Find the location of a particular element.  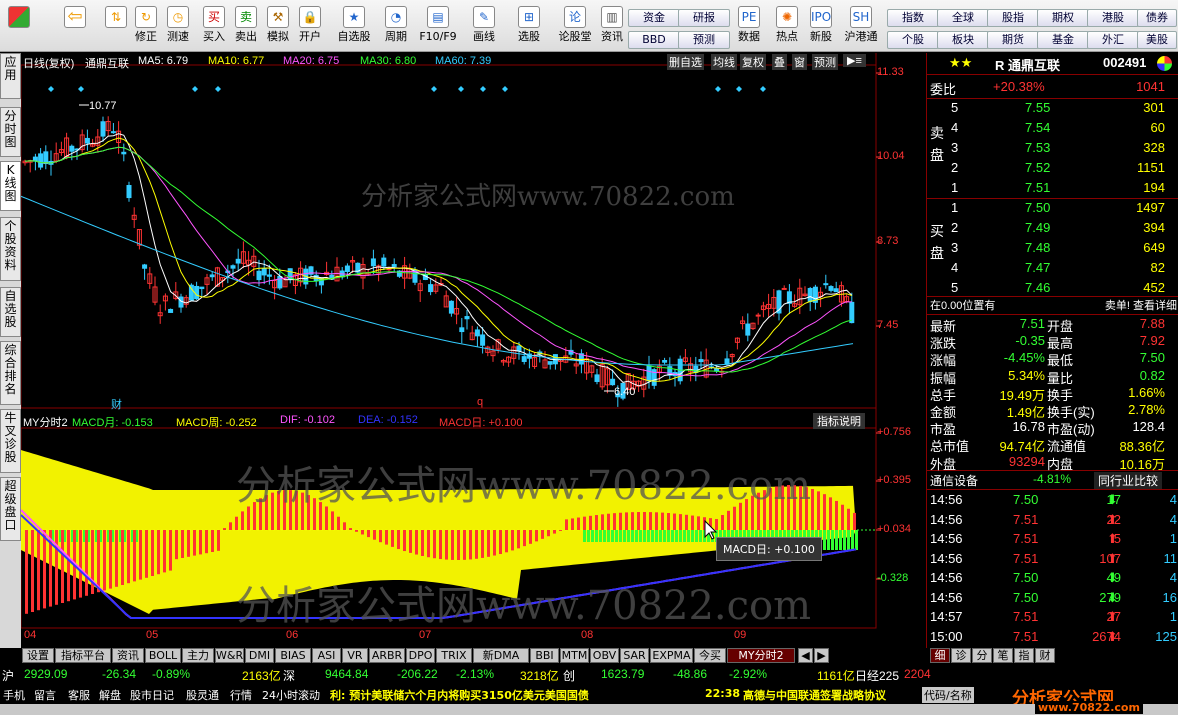

buy-row: 2 7.49 394 is located at coordinates (1052, 228).